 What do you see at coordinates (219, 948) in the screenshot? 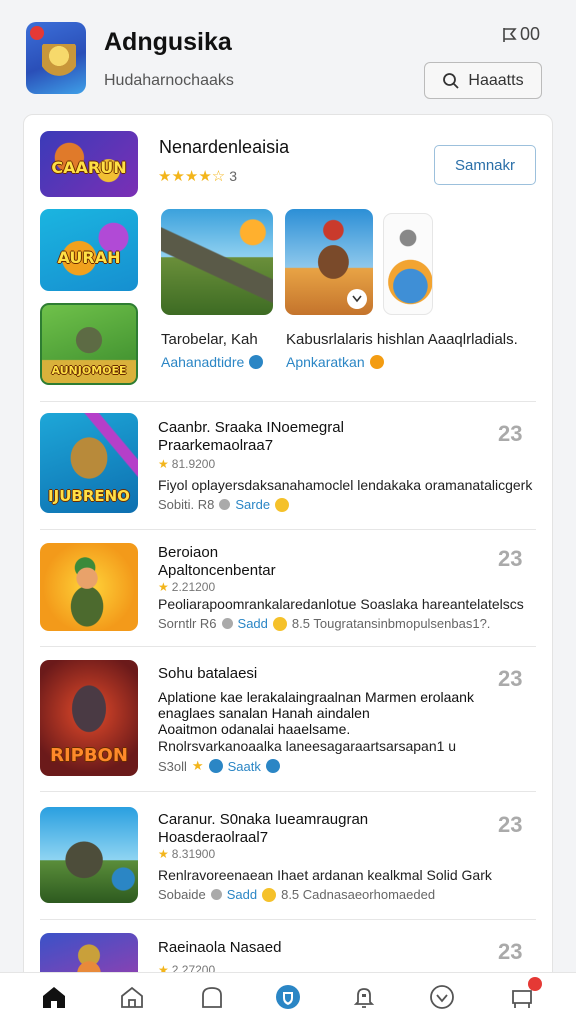
I see `list-item-title: Raeinaola Nasaed` at bounding box center [219, 948].